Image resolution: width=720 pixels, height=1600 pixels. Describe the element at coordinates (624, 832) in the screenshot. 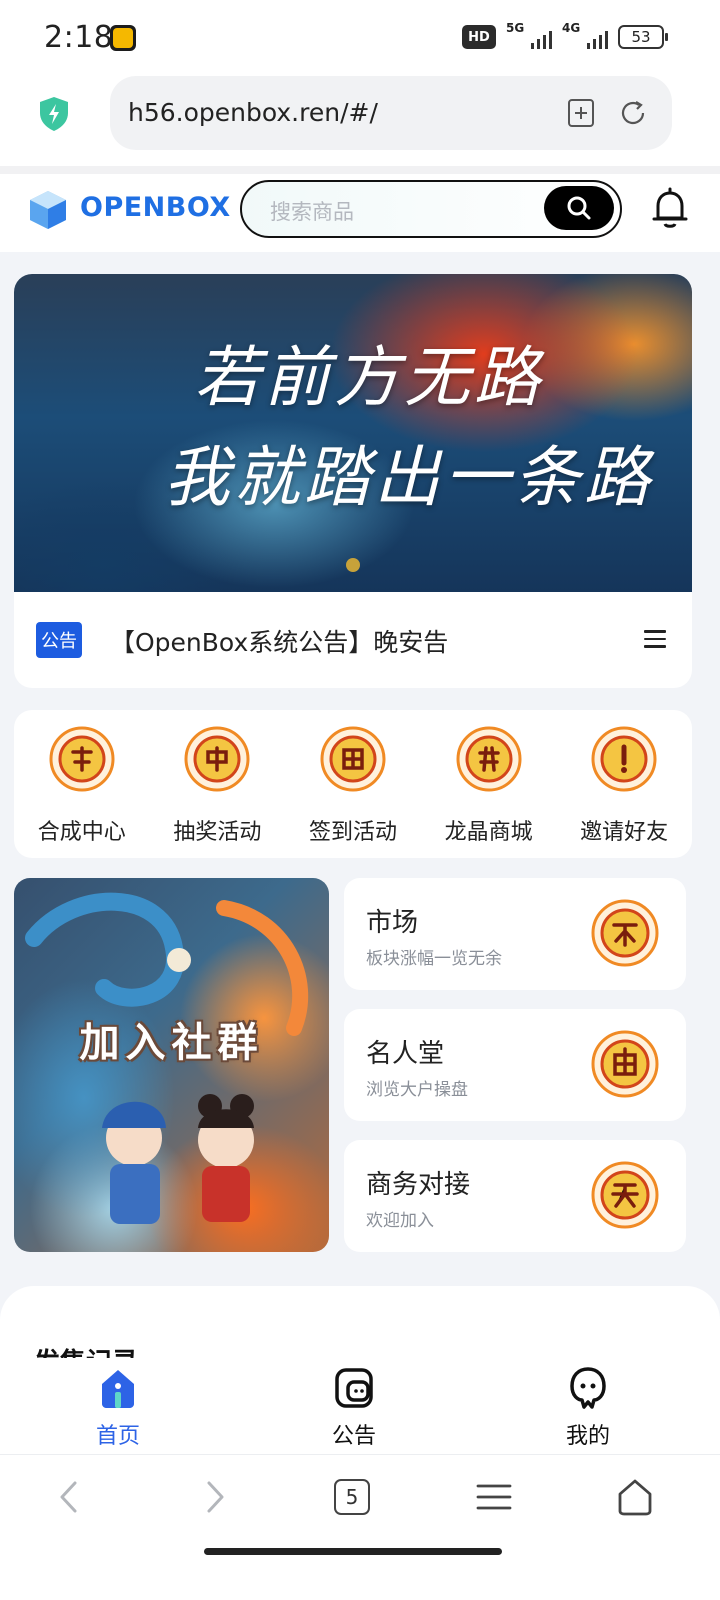

I see `quick-entry-label: 邀请好友` at that location.